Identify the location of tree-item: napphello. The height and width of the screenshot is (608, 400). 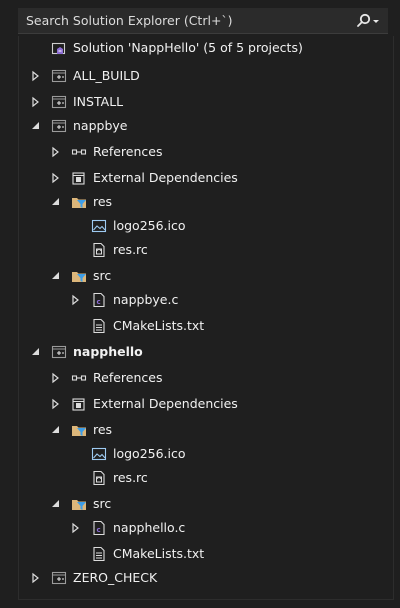
(206, 352).